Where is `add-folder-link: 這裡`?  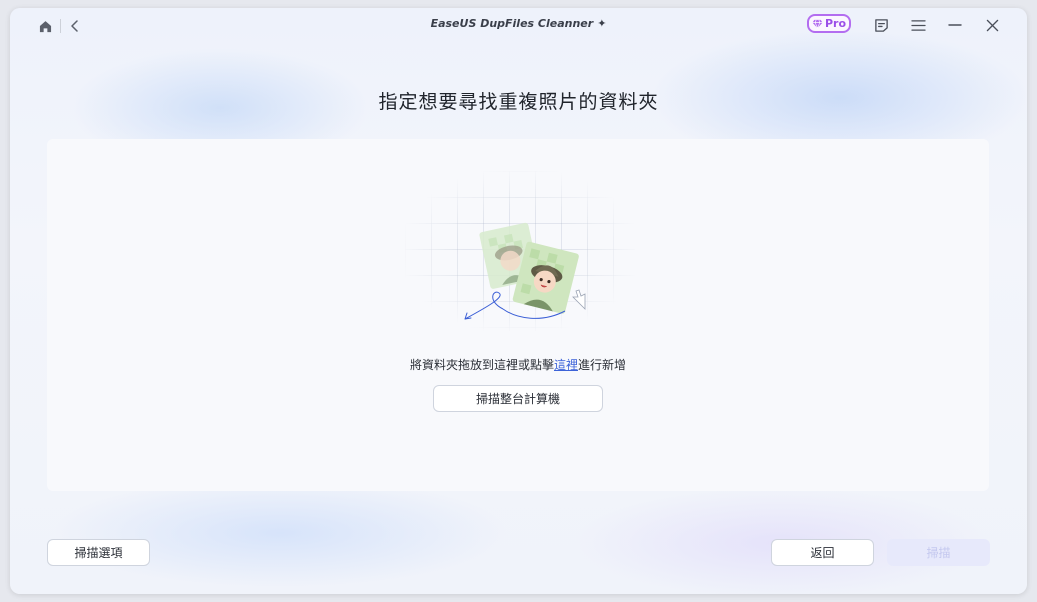 add-folder-link: 這裡 is located at coordinates (566, 365).